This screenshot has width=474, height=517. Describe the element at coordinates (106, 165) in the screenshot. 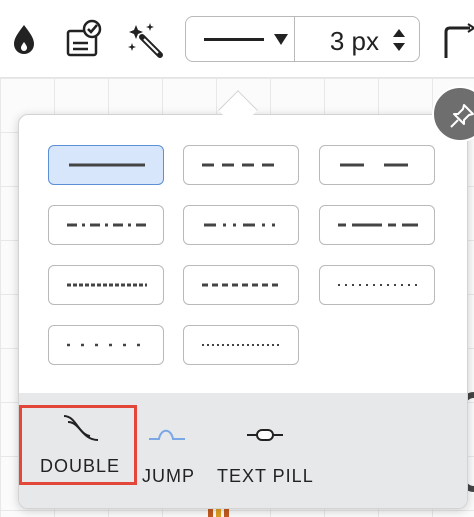

I see `line-style-solid` at that location.